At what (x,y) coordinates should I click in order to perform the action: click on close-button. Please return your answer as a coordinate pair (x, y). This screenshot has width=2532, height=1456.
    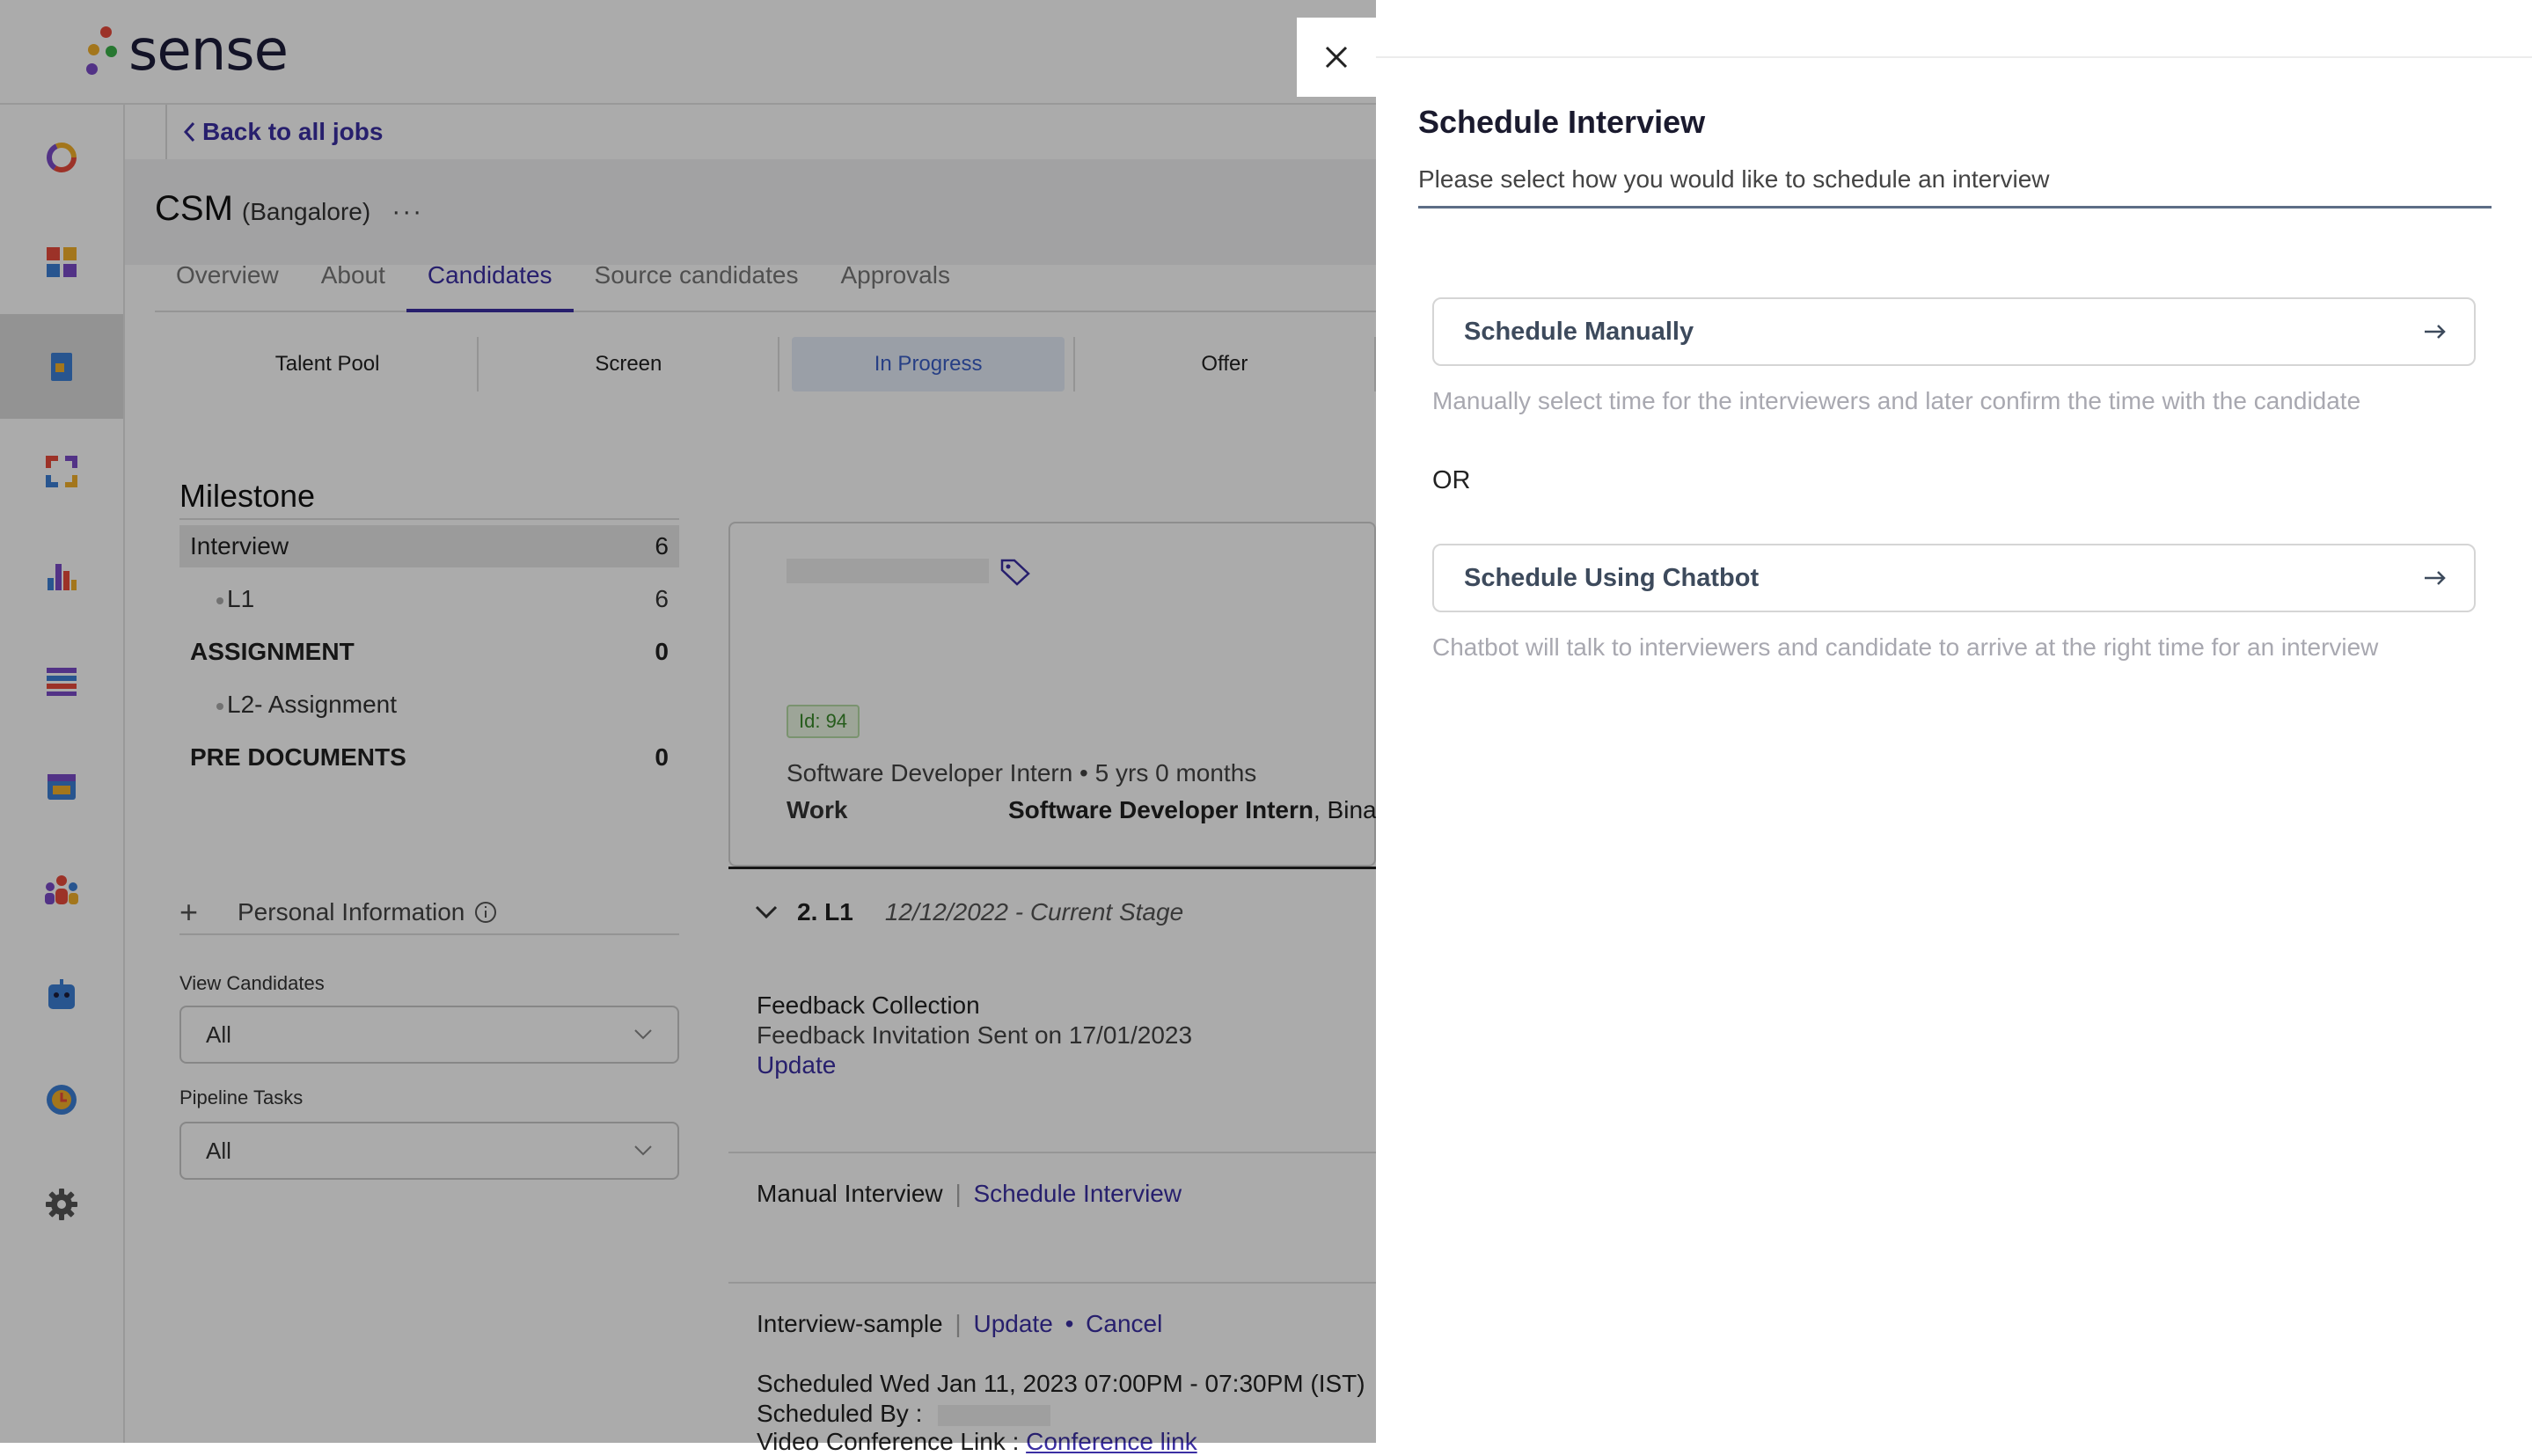
    Looking at the image, I should click on (1336, 57).